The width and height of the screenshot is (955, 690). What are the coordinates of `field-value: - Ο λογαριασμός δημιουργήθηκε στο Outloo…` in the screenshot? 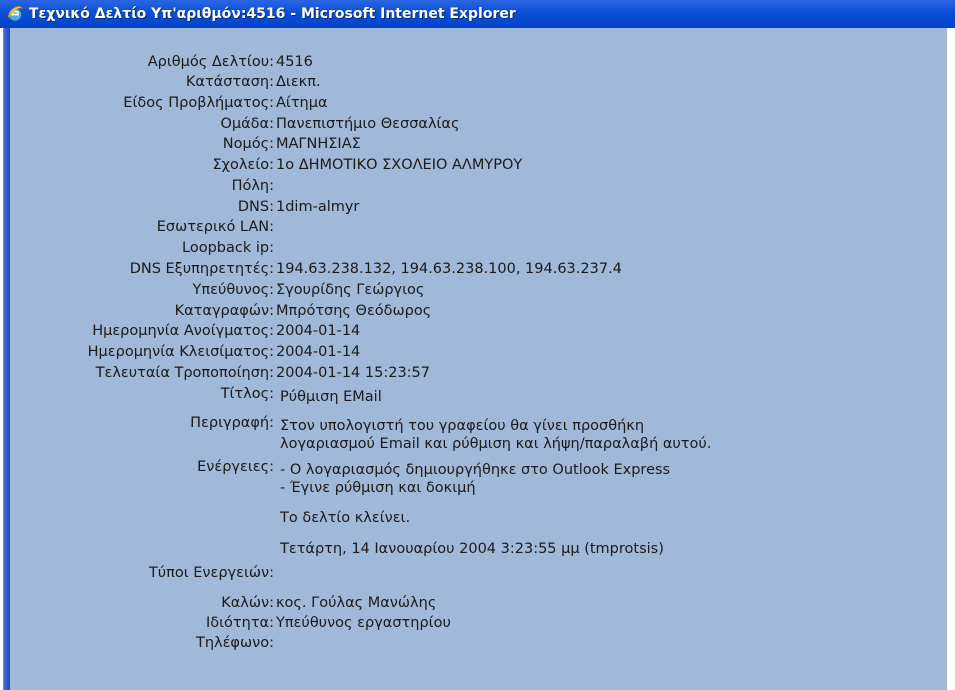 It's located at (475, 479).